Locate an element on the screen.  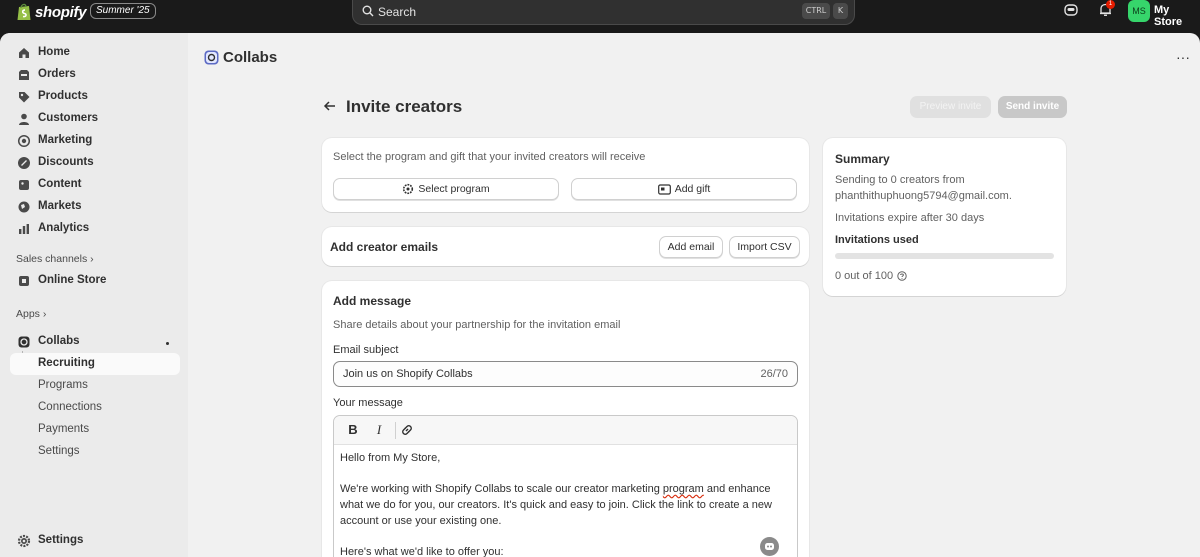
back-arrow-icon is located at coordinates (330, 106).